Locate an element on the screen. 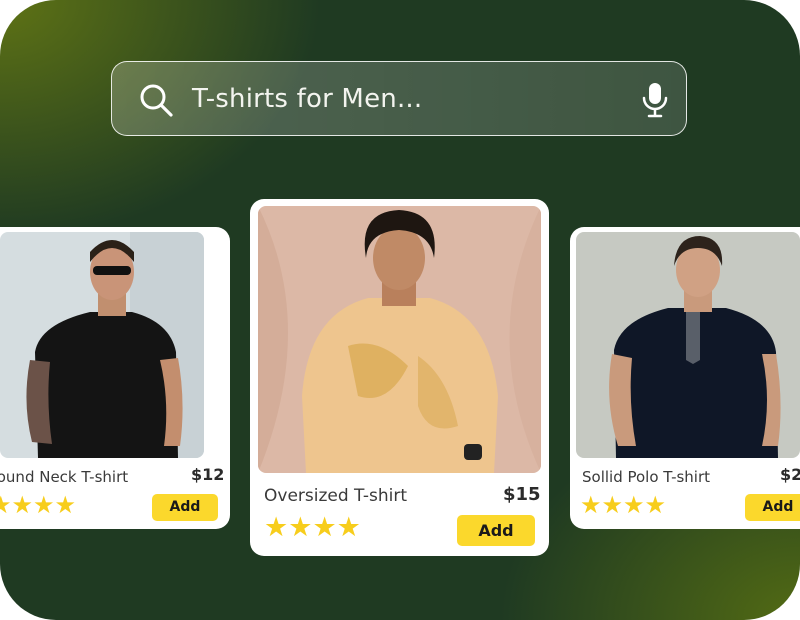 This screenshot has width=800, height=620. product-name: Oversized T-shirt is located at coordinates (336, 496).